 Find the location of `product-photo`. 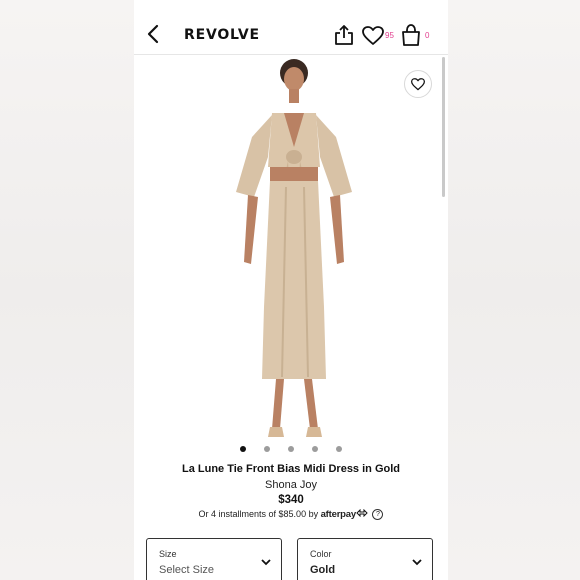

product-photo is located at coordinates (294, 248).